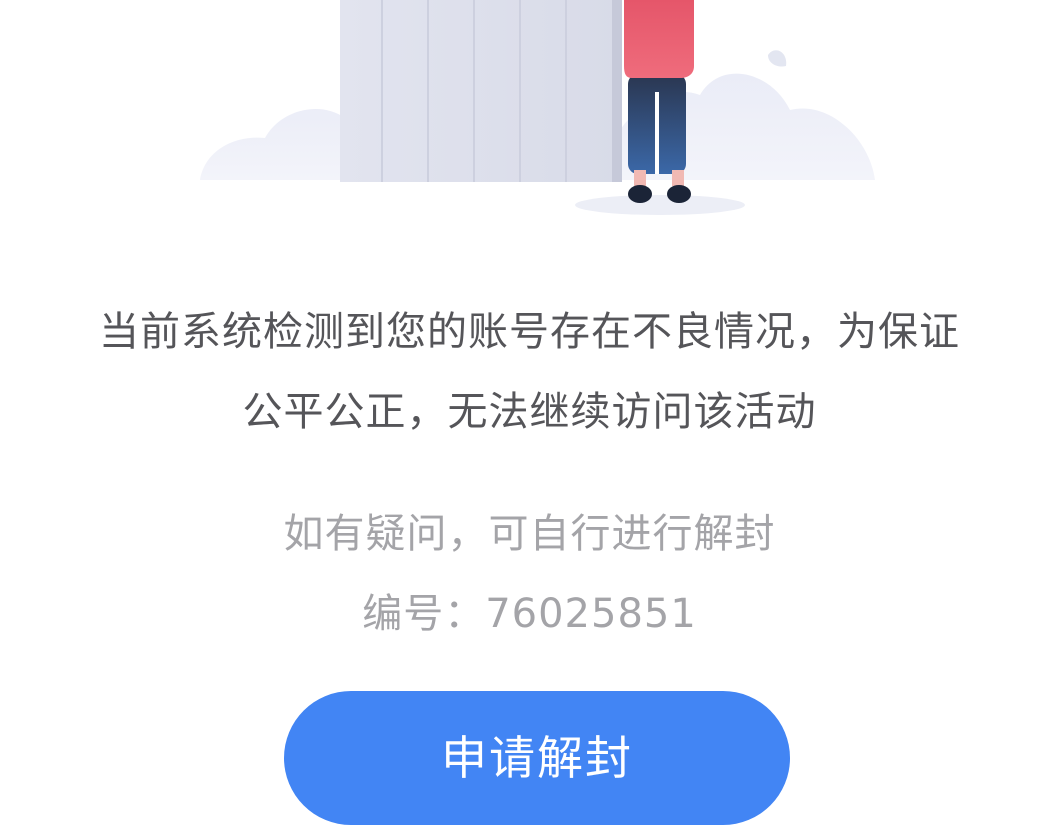 The width and height of the screenshot is (1059, 840). What do you see at coordinates (591, 614) in the screenshot?
I see `account-id-value: 76025851` at bounding box center [591, 614].